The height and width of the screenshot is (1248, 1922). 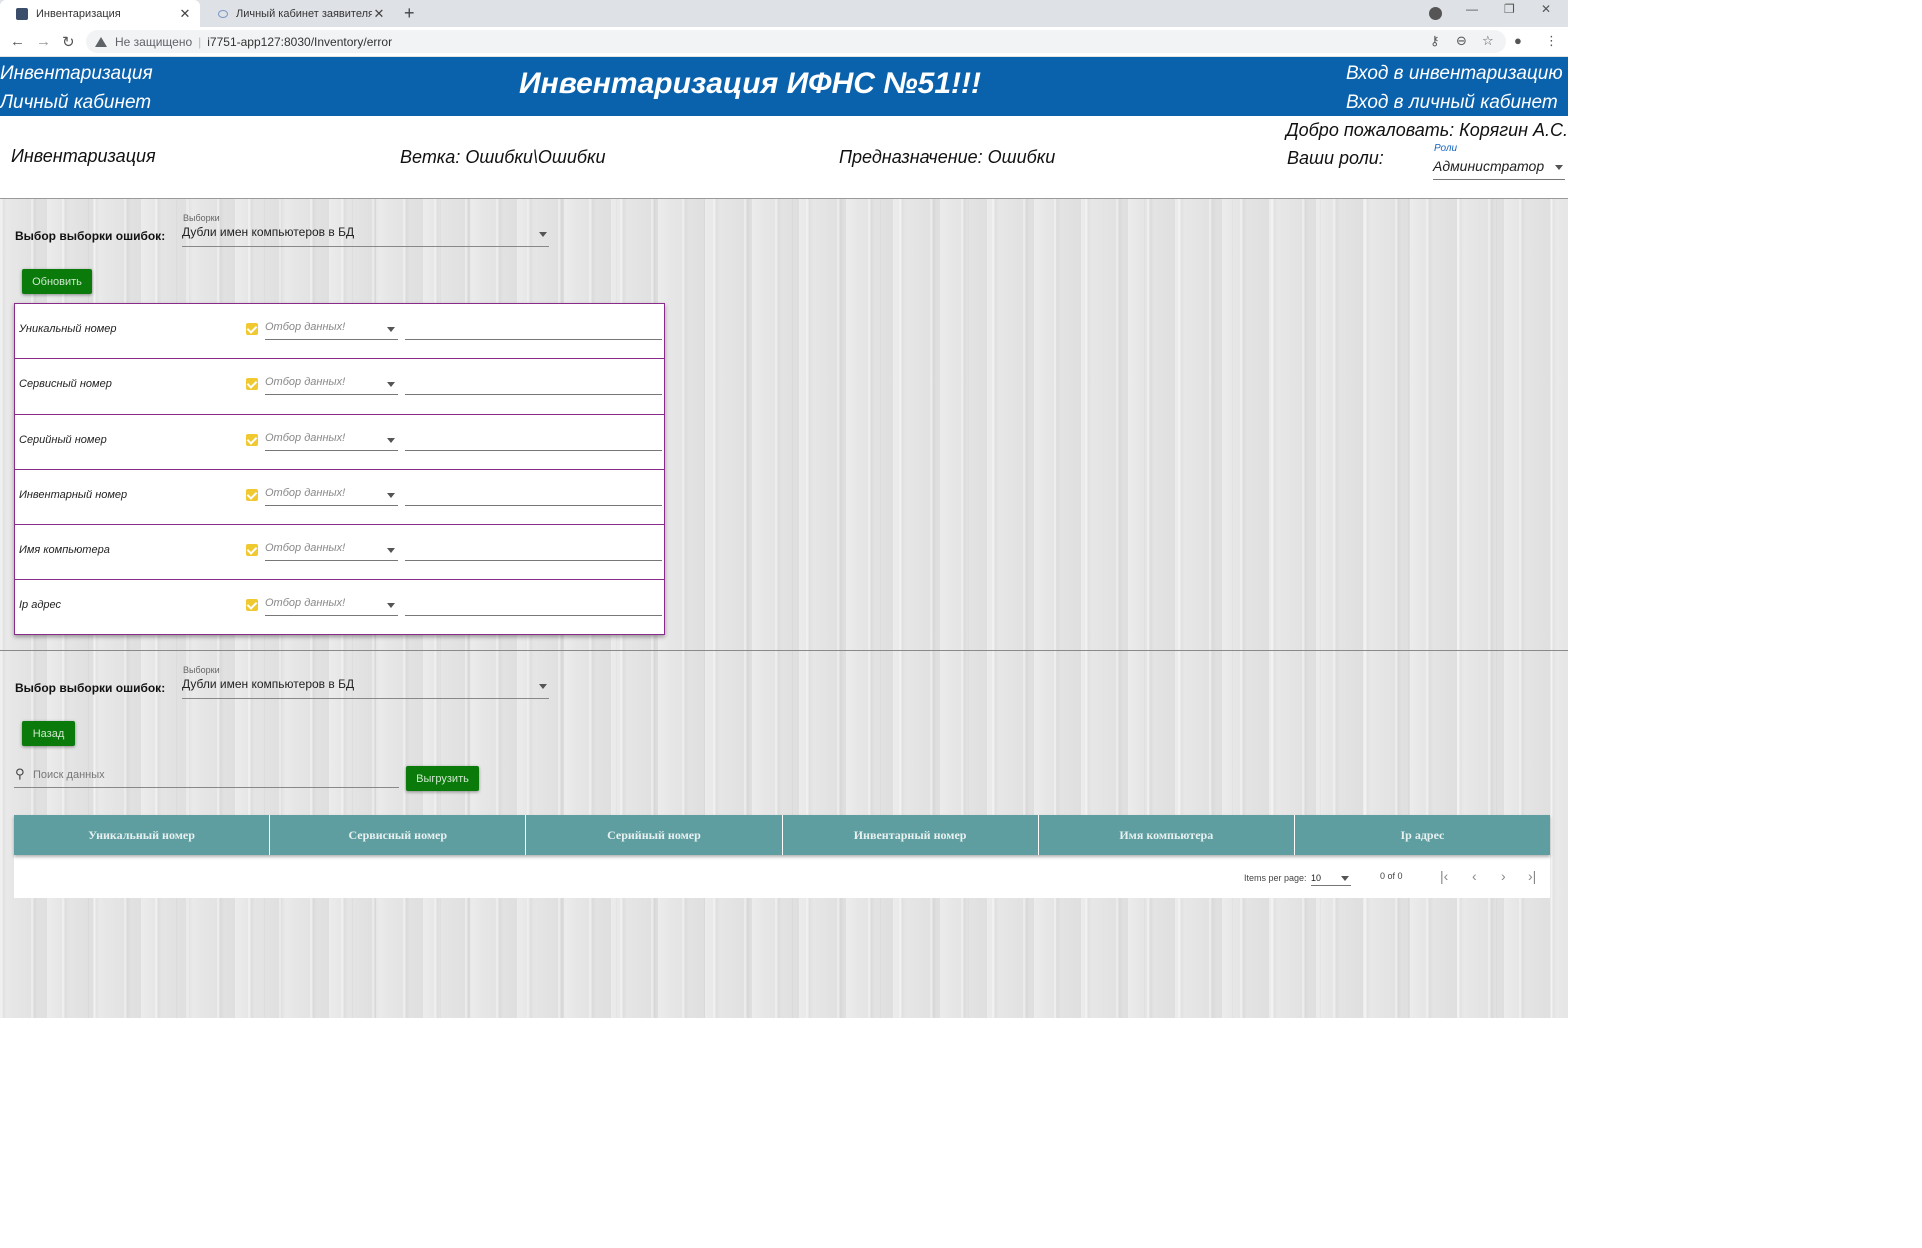 I want to click on export-button: Выгрузить, so click(x=442, y=778).